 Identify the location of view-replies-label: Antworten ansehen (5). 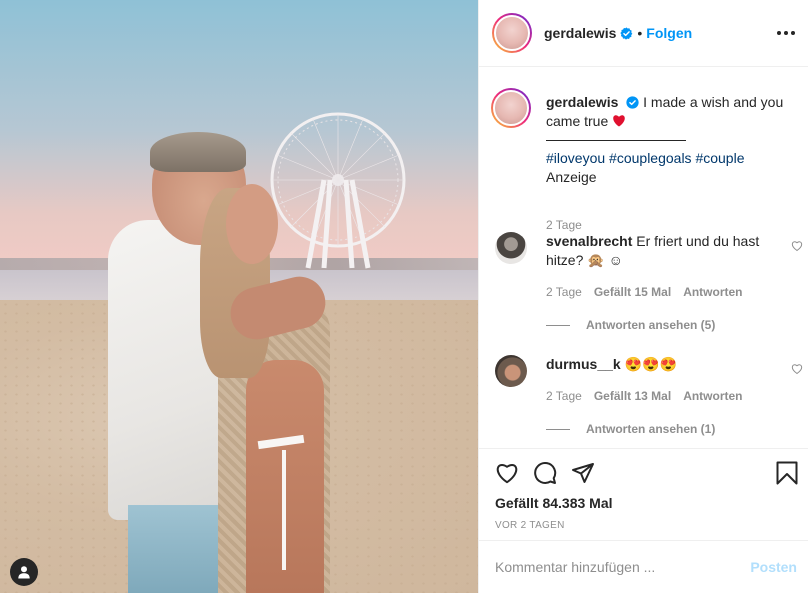
(651, 325).